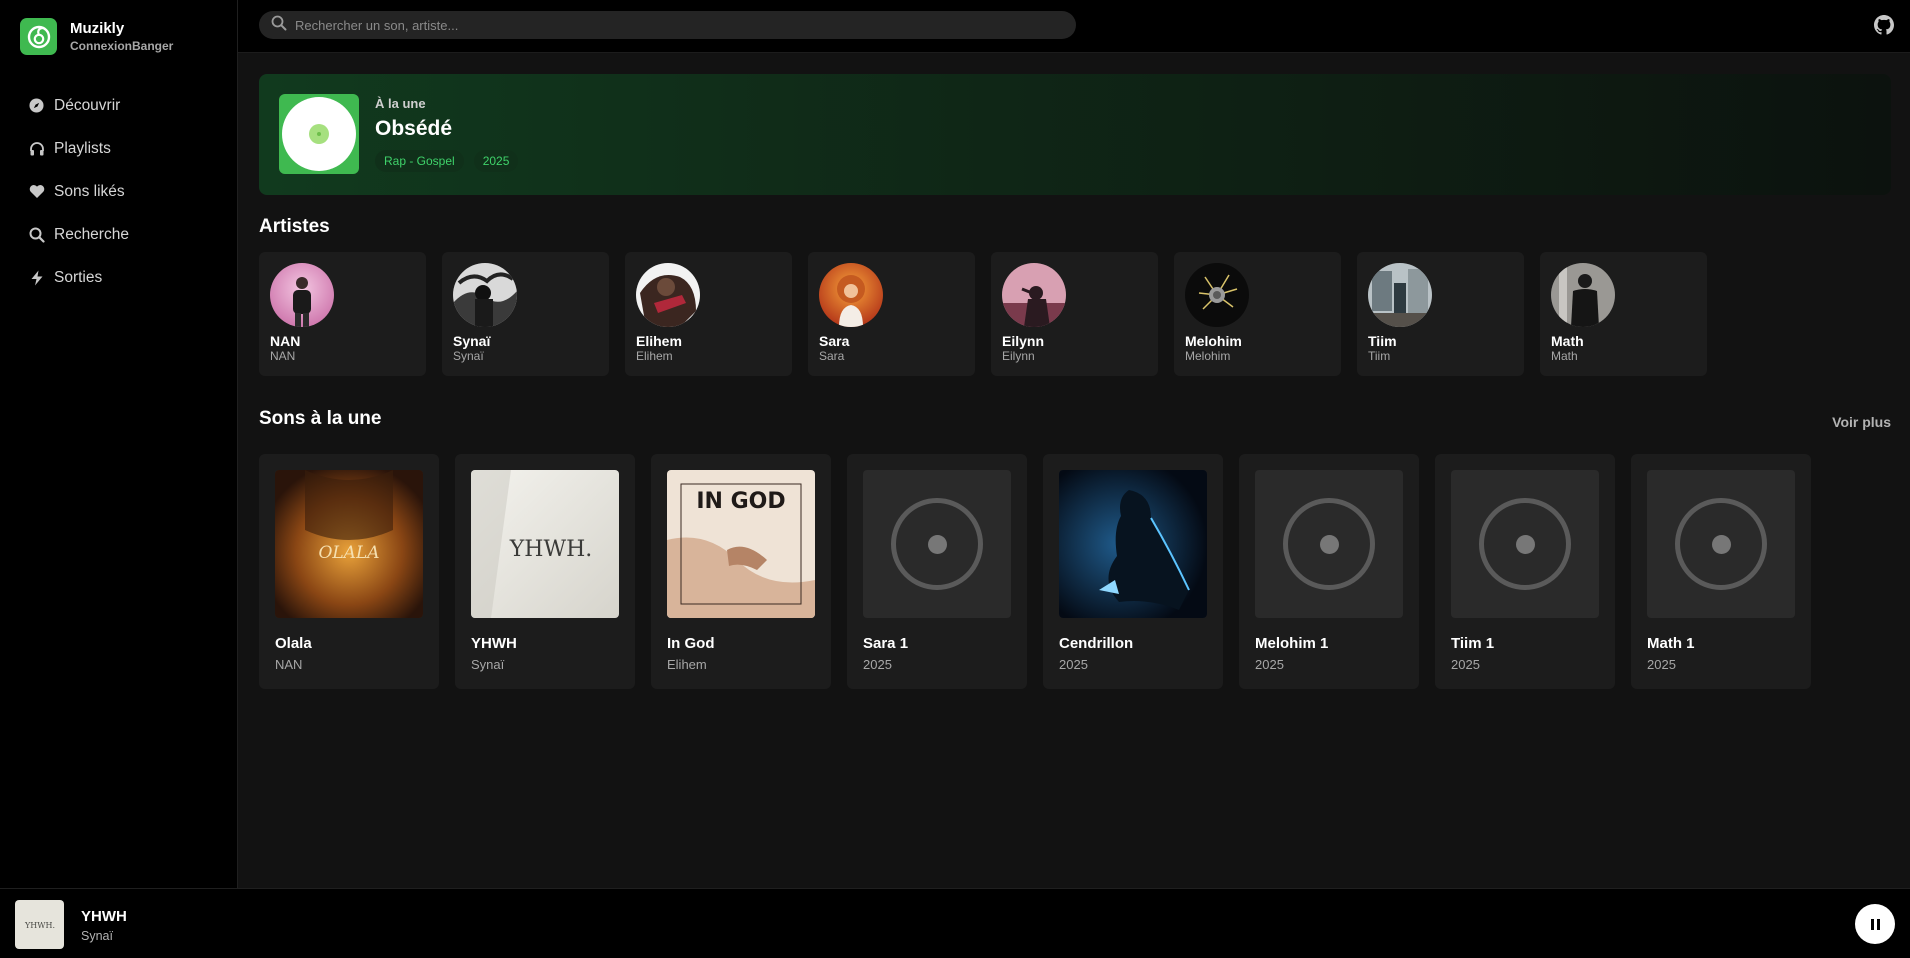 Image resolution: width=1910 pixels, height=958 pixels. What do you see at coordinates (348, 553) in the screenshot?
I see `svg-text: OLALA` at bounding box center [348, 553].